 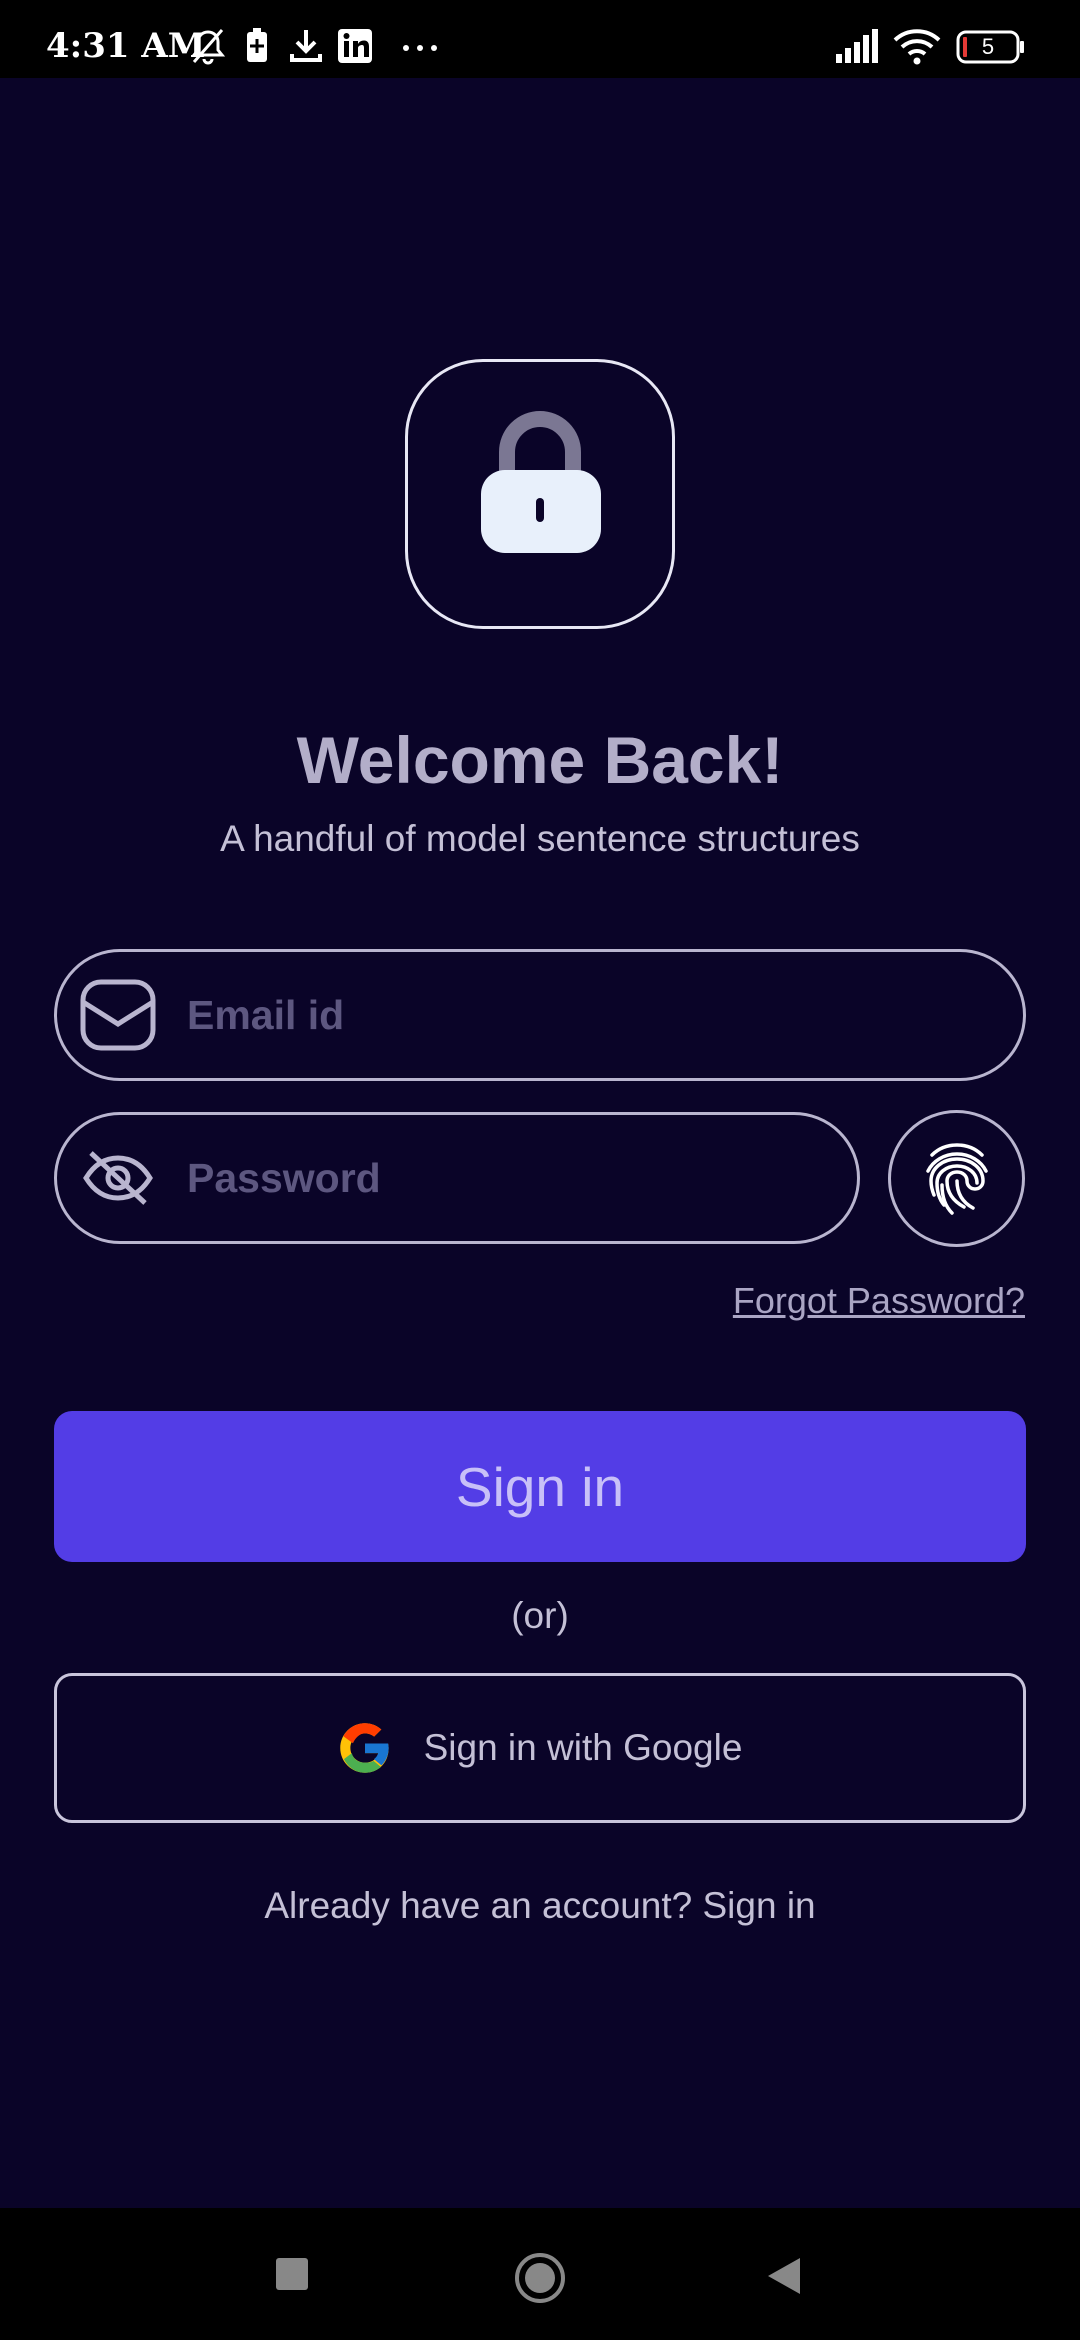 I want to click on recents-square-icon, so click(x=292, y=2274).